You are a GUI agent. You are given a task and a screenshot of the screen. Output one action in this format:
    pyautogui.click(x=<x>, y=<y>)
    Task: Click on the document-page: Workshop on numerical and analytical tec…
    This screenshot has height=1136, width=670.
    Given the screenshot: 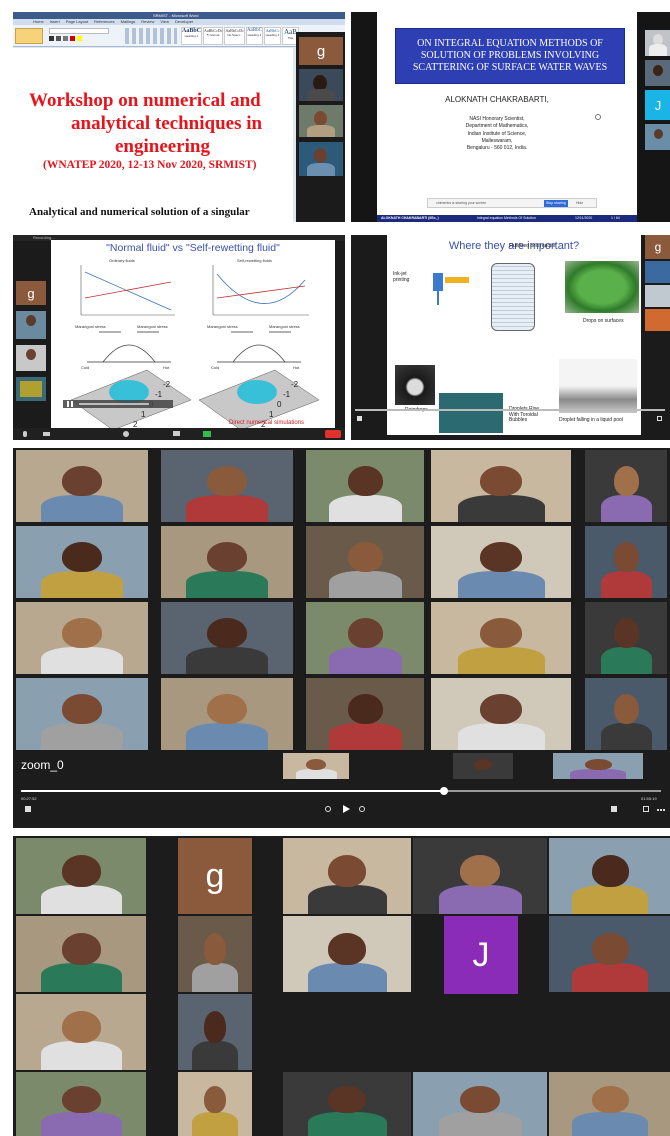 What is the action you would take?
    pyautogui.click(x=153, y=135)
    